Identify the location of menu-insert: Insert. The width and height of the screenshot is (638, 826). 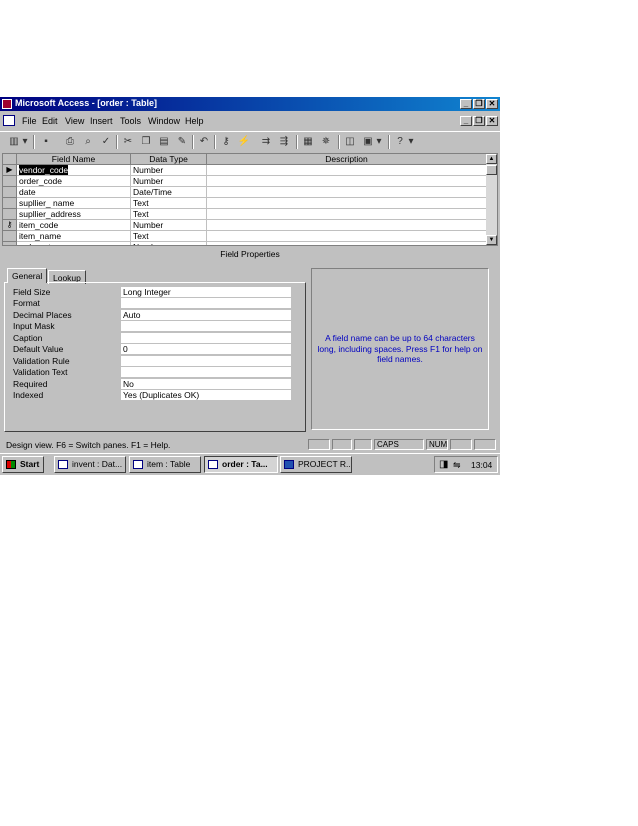
(101, 121).